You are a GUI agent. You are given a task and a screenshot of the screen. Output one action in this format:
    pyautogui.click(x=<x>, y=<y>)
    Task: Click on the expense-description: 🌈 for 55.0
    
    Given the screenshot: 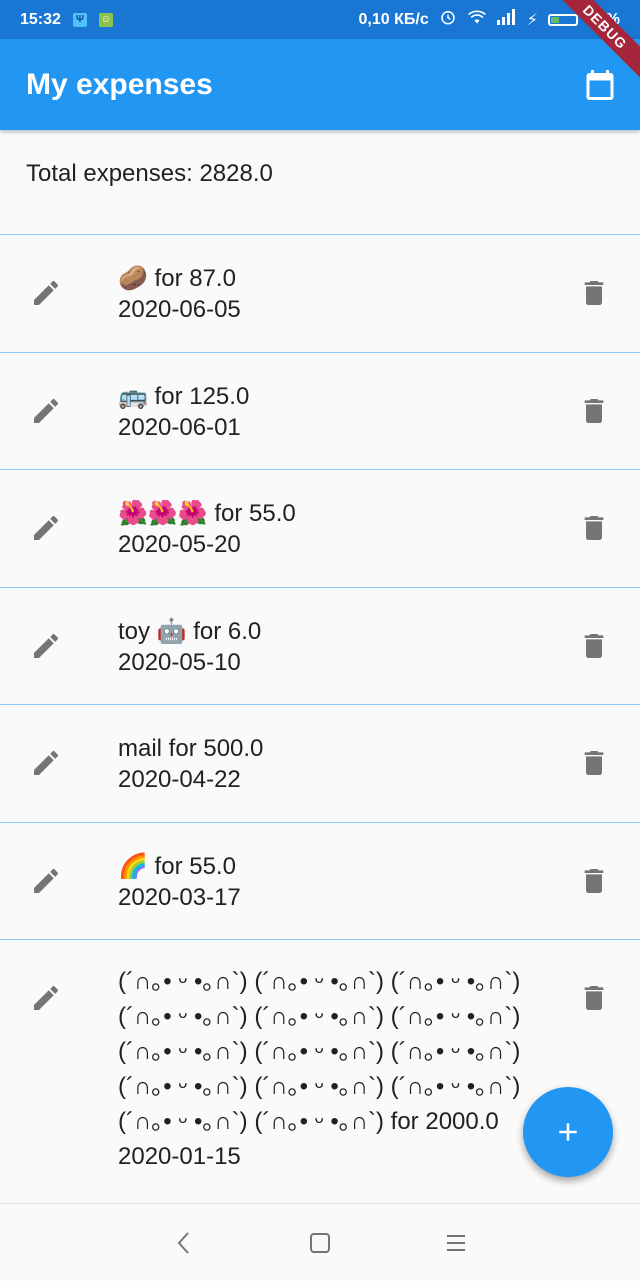 What is the action you would take?
    pyautogui.click(x=177, y=866)
    